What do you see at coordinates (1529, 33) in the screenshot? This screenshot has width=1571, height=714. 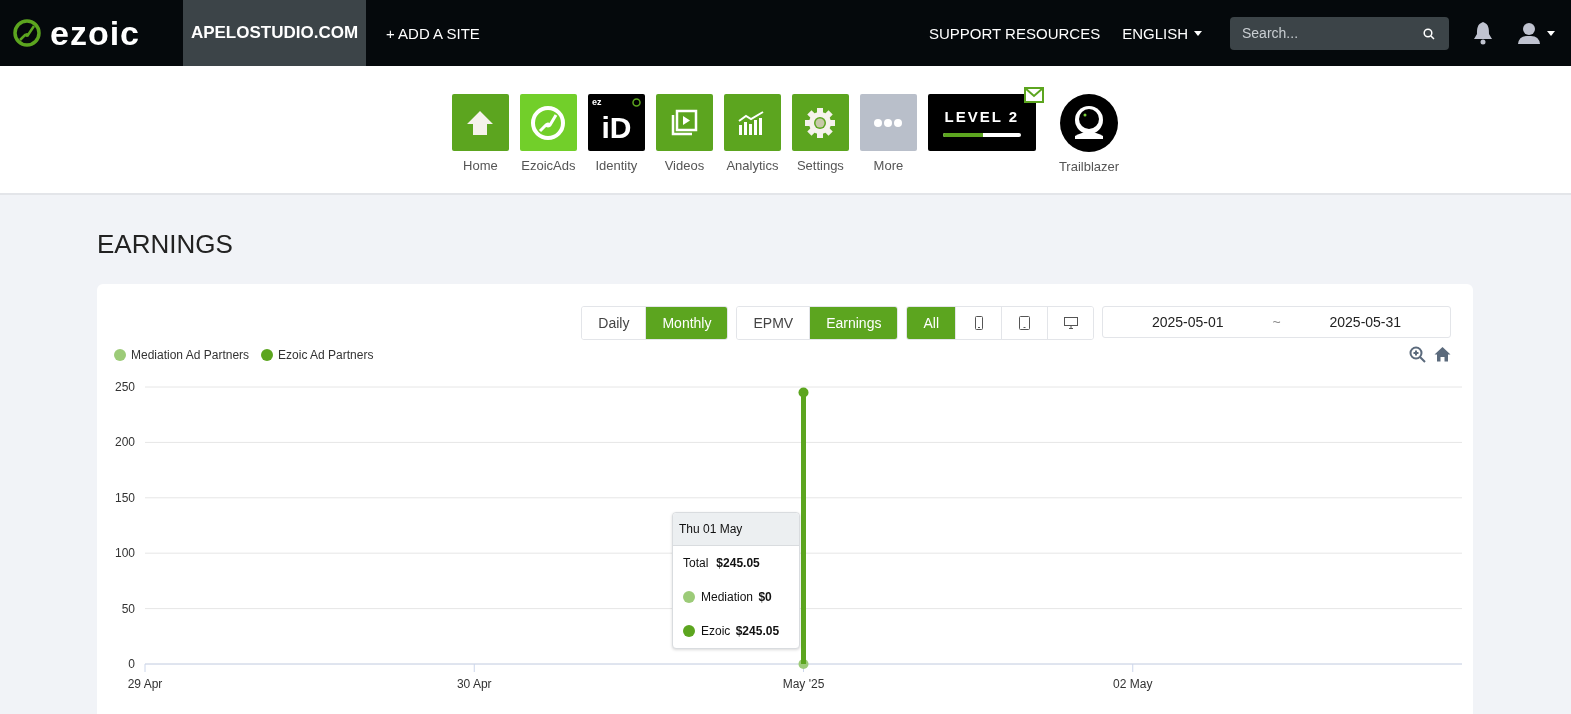 I see `user-icon` at bounding box center [1529, 33].